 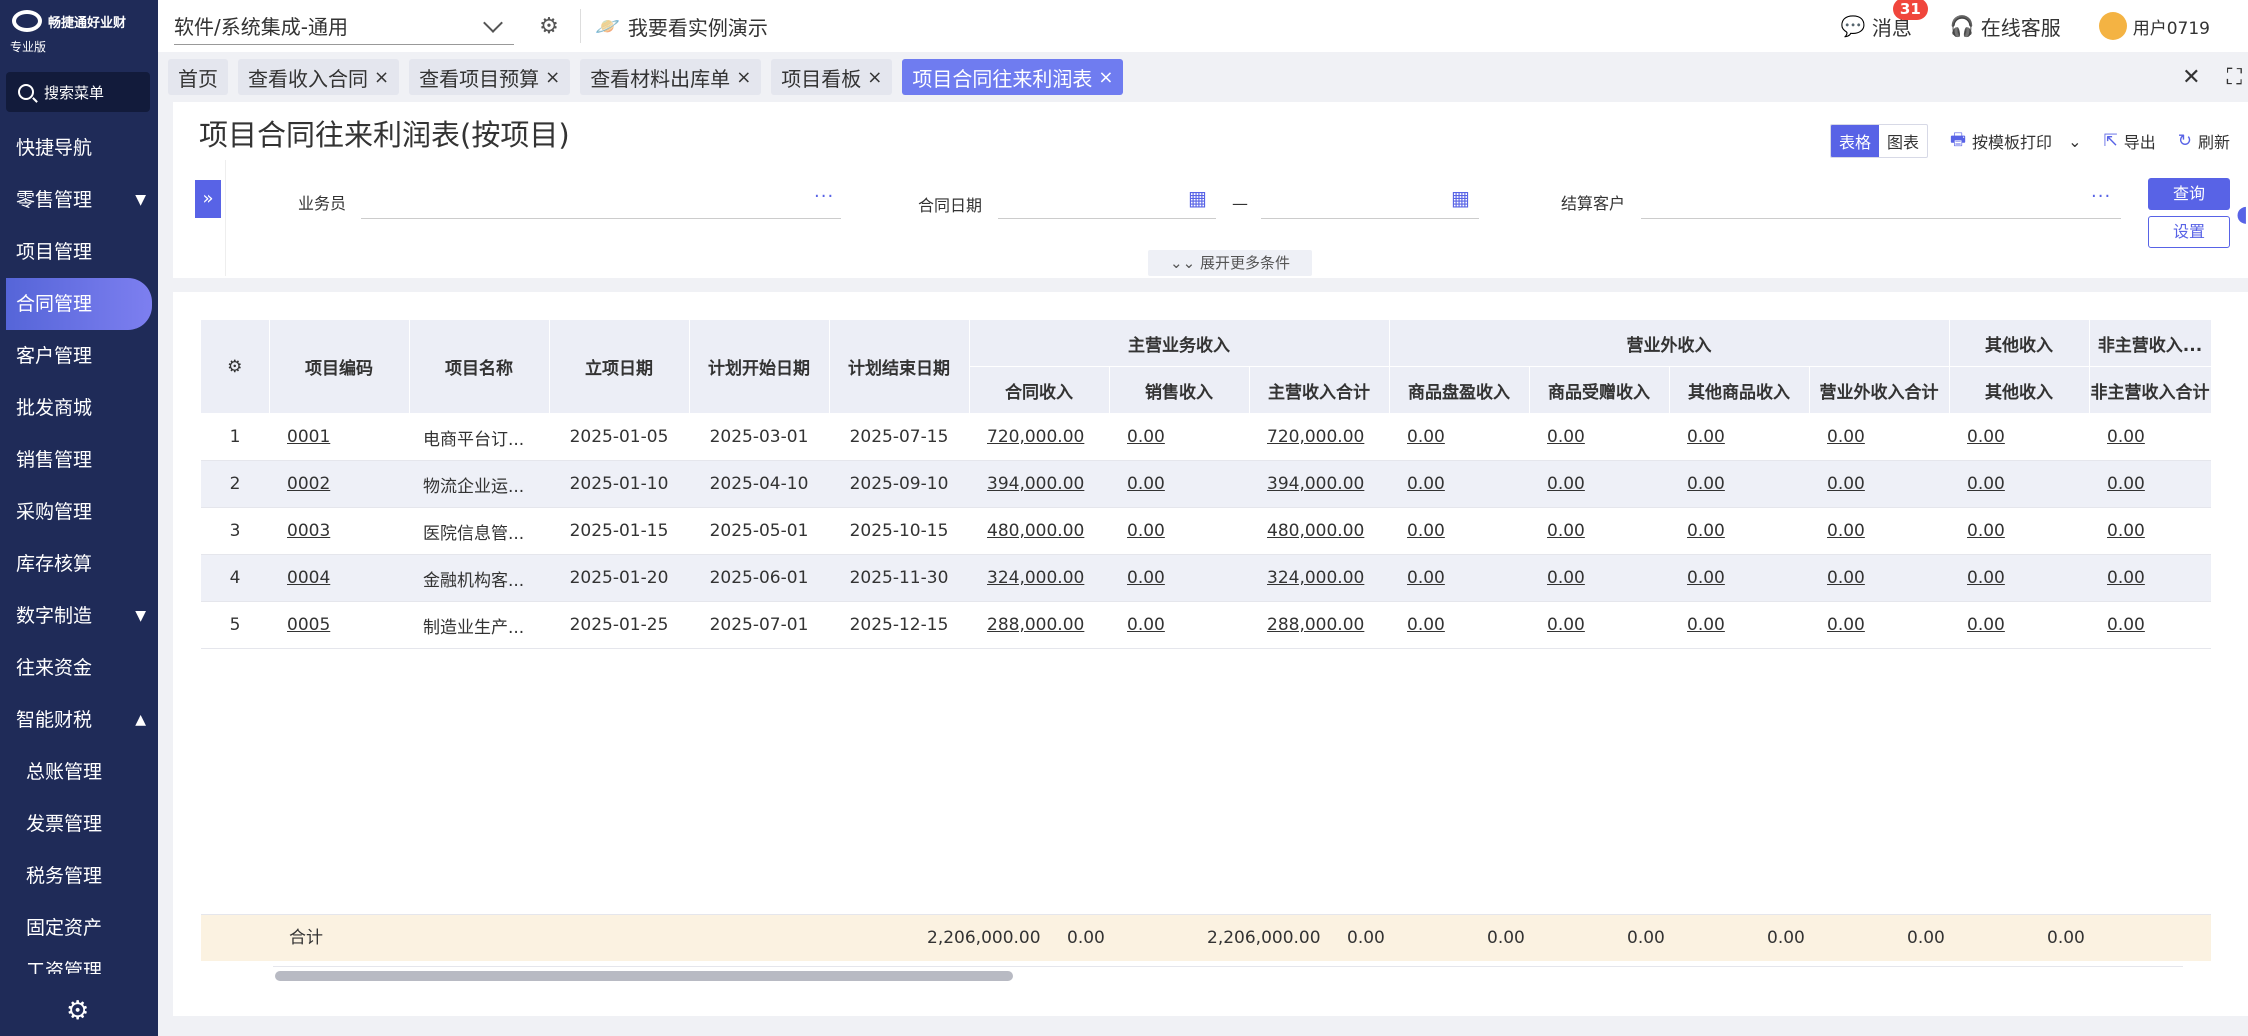 What do you see at coordinates (549, 26) in the screenshot?
I see `gear-icon: ⚙` at bounding box center [549, 26].